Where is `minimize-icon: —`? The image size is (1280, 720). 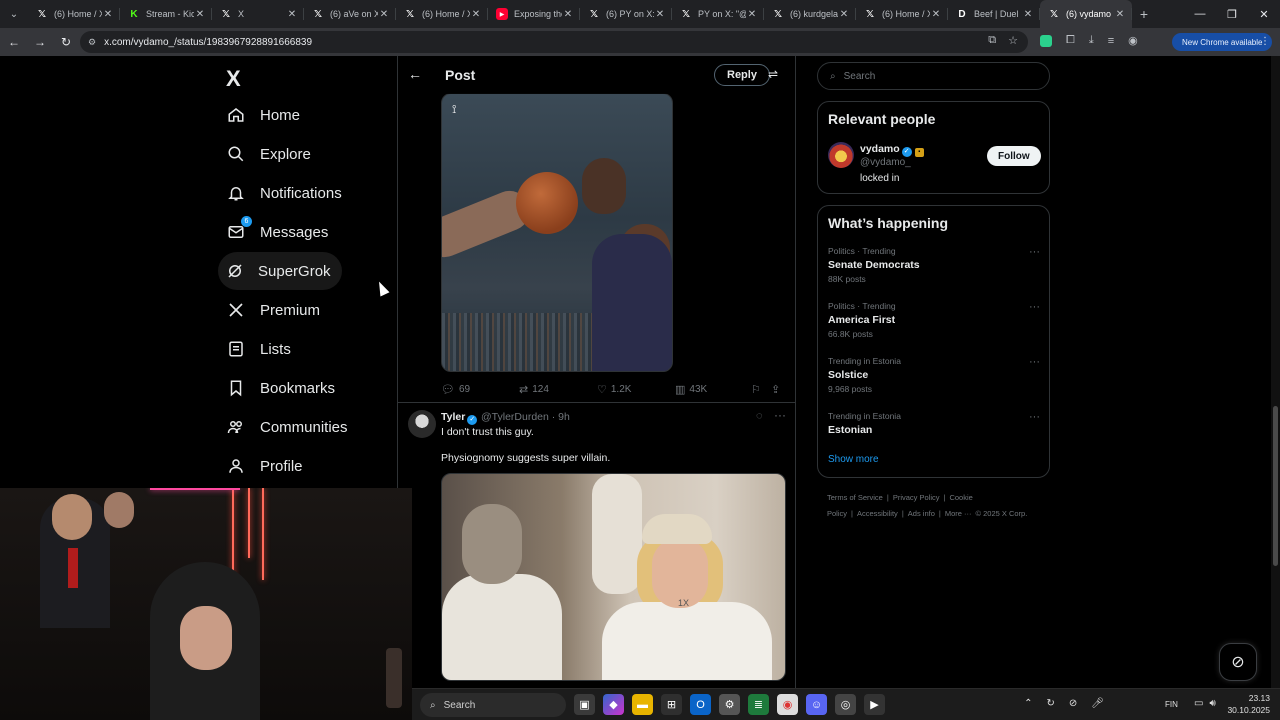 minimize-icon: — is located at coordinates (1200, 14).